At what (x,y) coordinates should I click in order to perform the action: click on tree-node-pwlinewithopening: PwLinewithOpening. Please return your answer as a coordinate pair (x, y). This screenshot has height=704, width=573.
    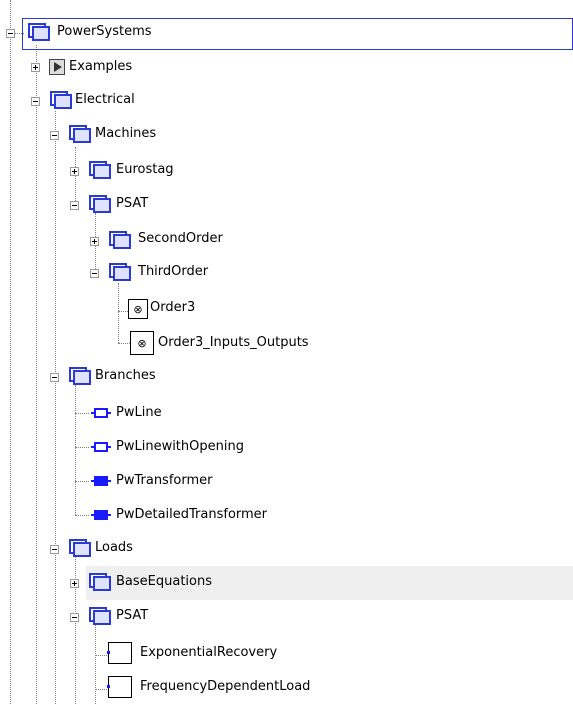
    Looking at the image, I should click on (180, 447).